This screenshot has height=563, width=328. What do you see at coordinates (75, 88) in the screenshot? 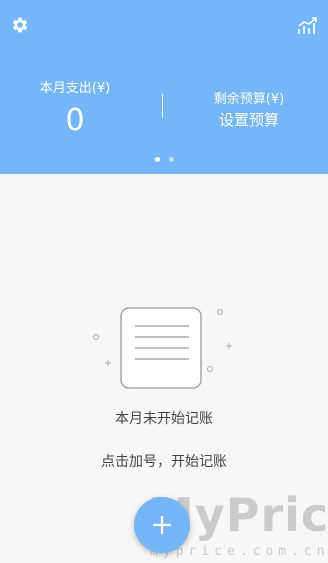
I see `monthly-spent-label: 本月支出(¥)` at bounding box center [75, 88].